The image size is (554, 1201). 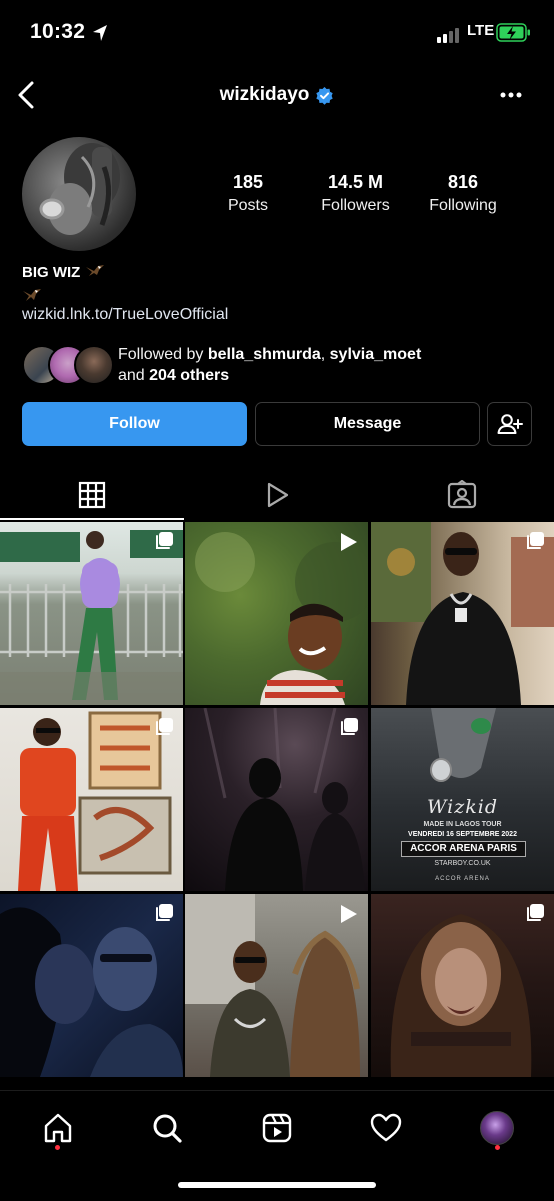 I want to click on mutual-others-count: 204 others, so click(x=189, y=375).